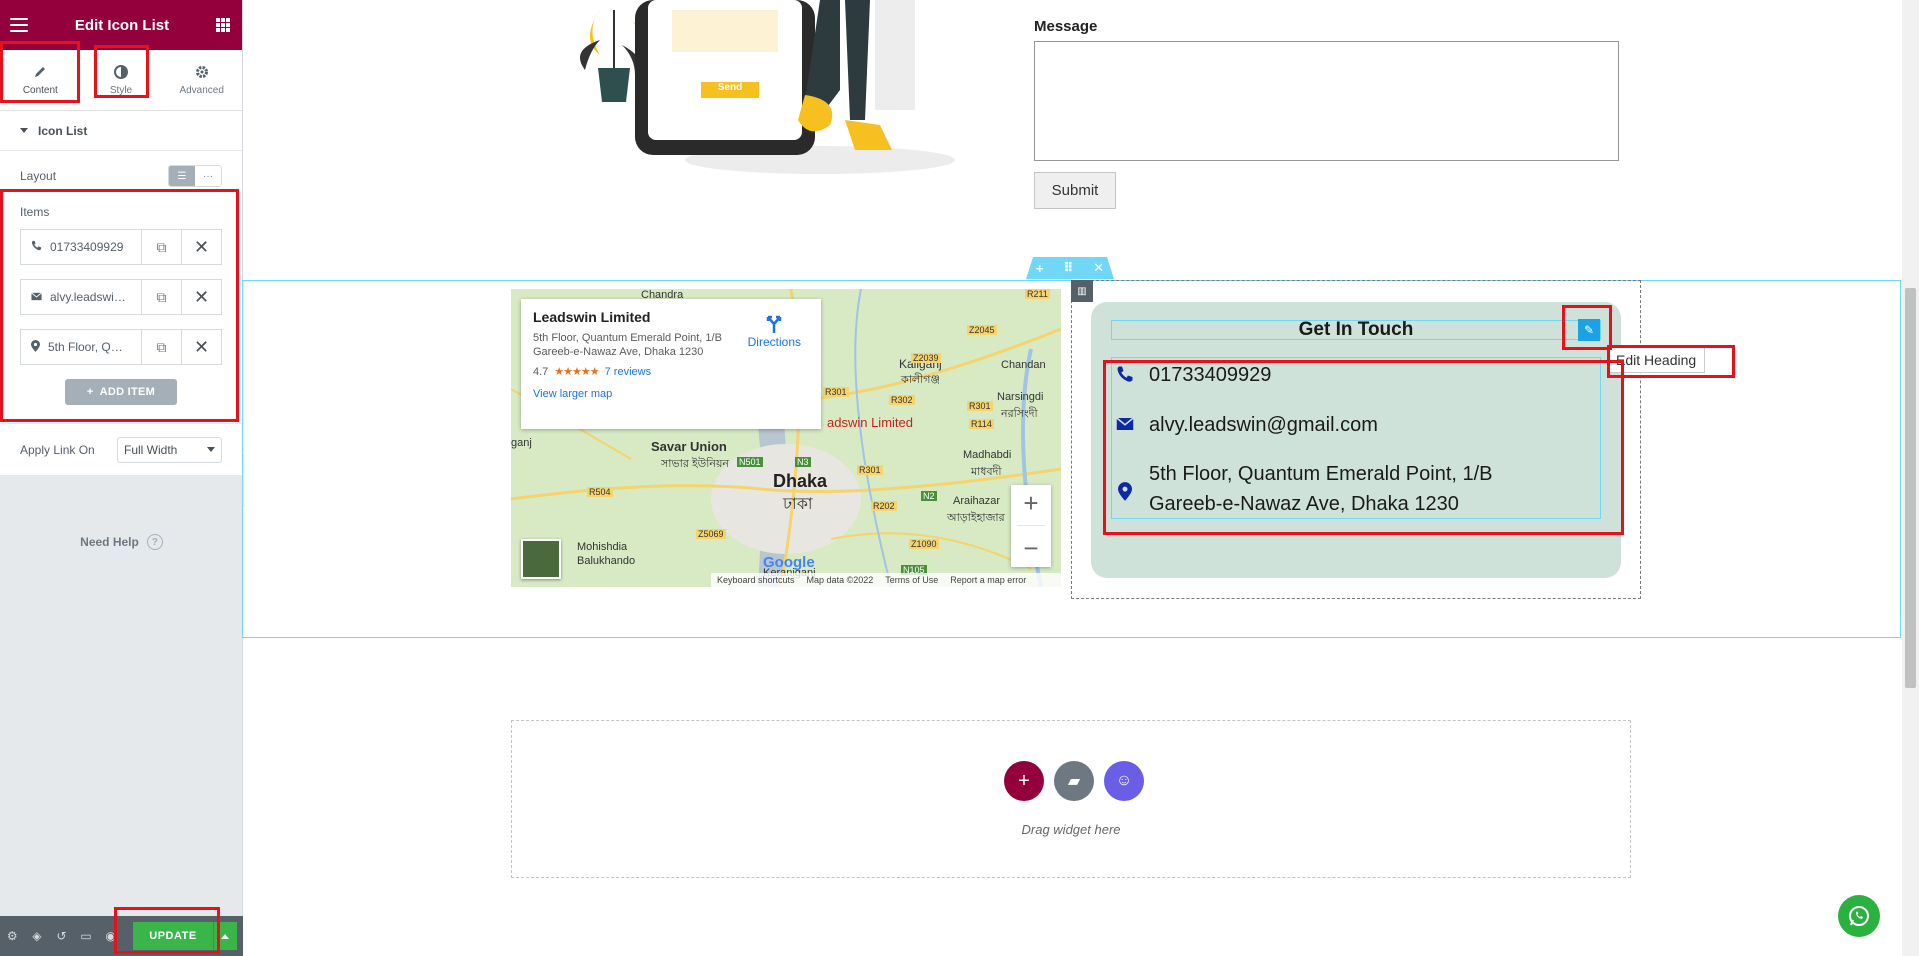 The image size is (1919, 956). Describe the element at coordinates (1356, 329) in the screenshot. I see `heading-widget: Get In Touch` at that location.